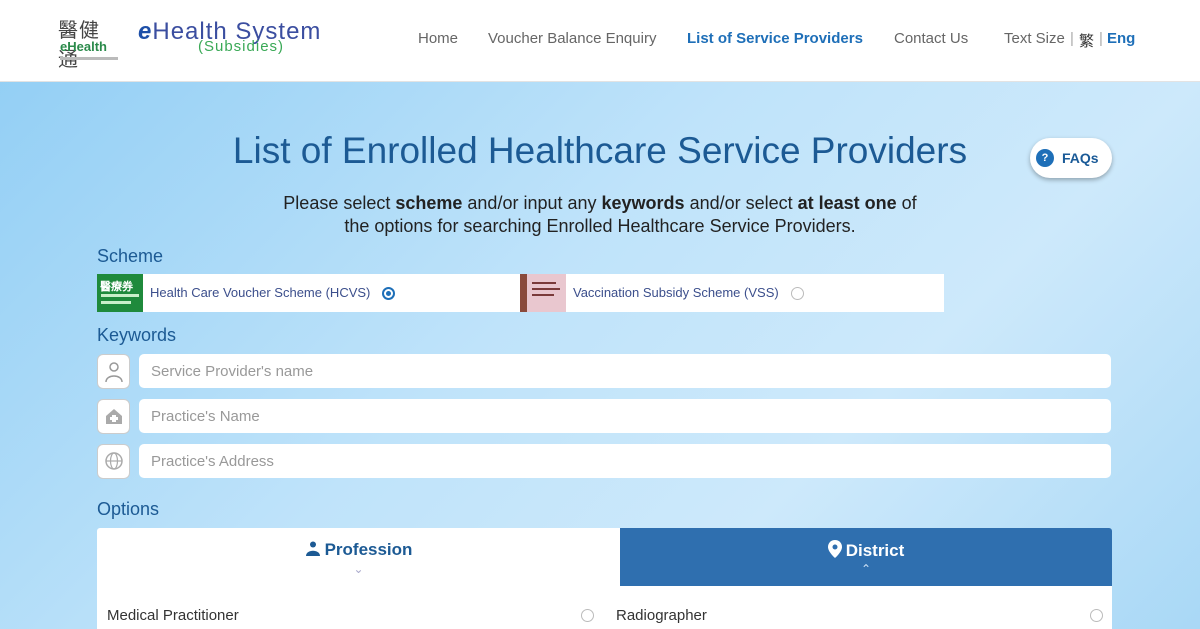  I want to click on radiographer-radio, so click(1096, 615).